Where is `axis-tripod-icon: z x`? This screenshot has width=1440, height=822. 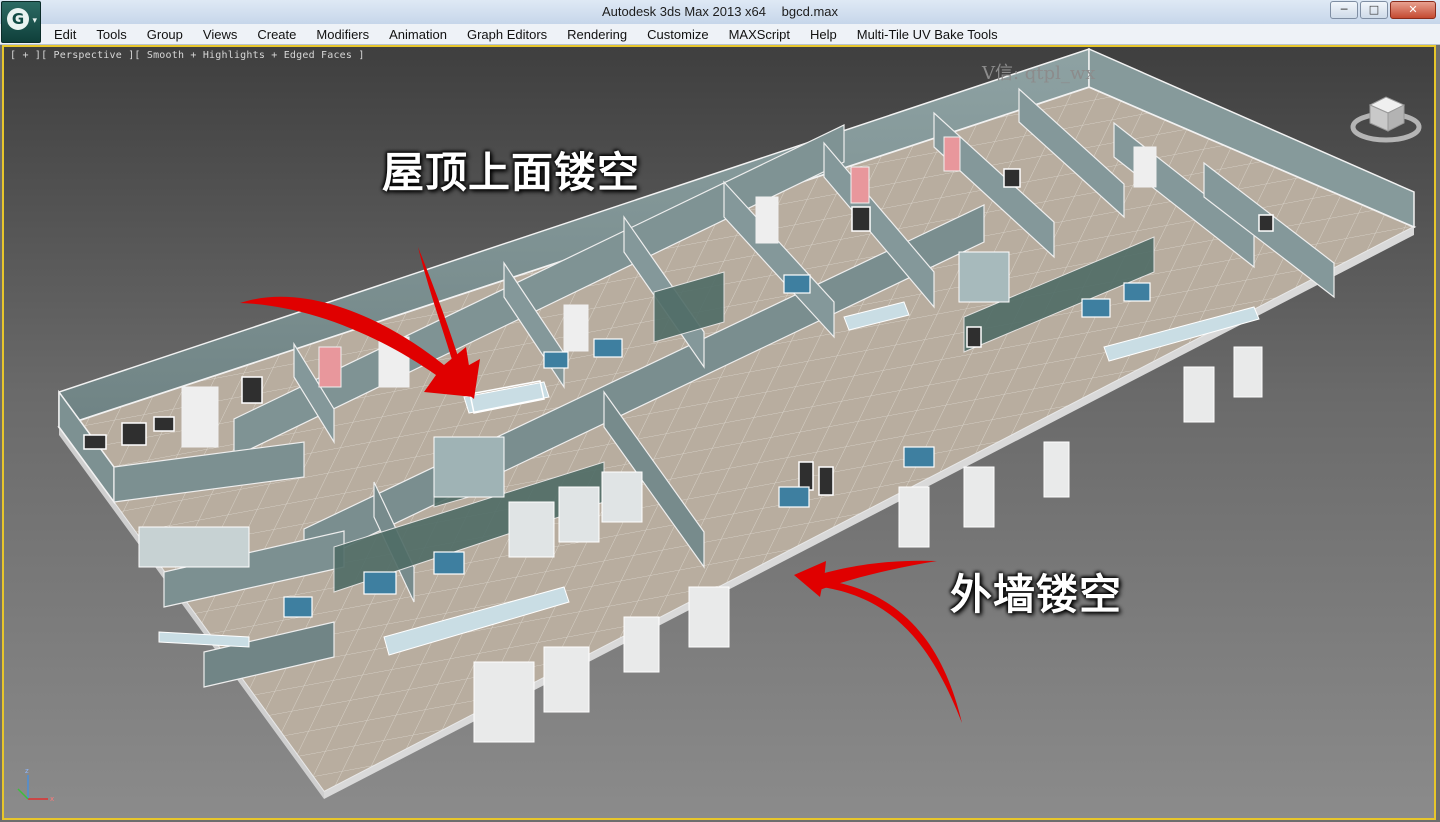
axis-tripod-icon: z x is located at coordinates (35, 785).